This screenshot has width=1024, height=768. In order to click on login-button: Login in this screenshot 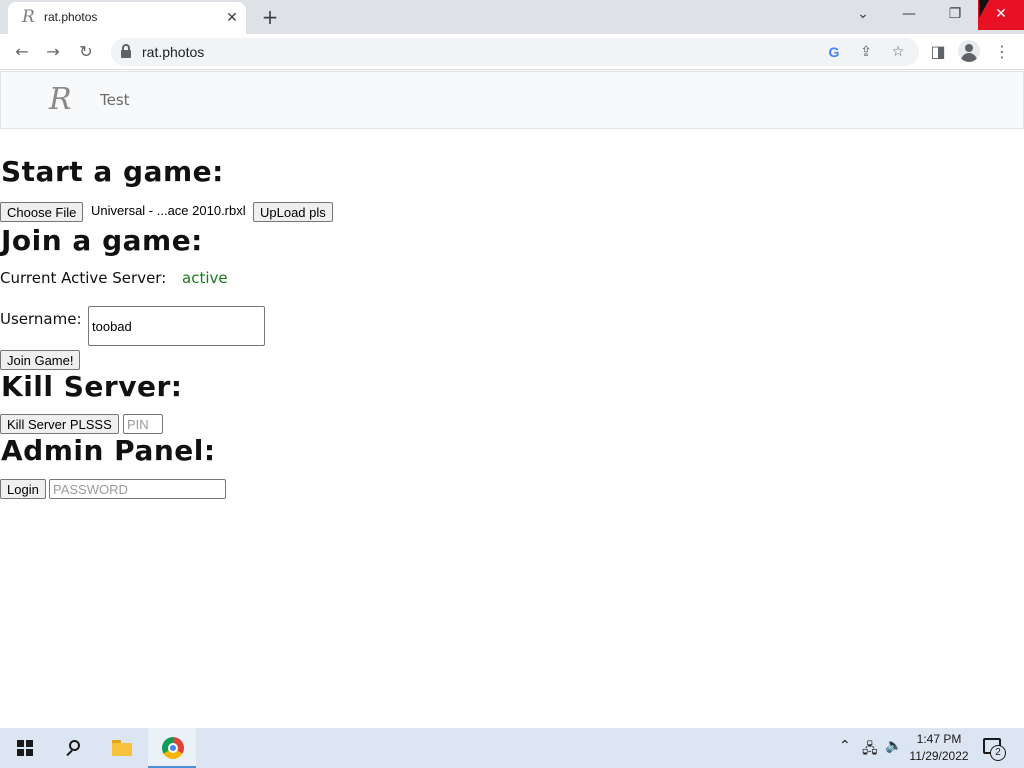, I will do `click(23, 489)`.